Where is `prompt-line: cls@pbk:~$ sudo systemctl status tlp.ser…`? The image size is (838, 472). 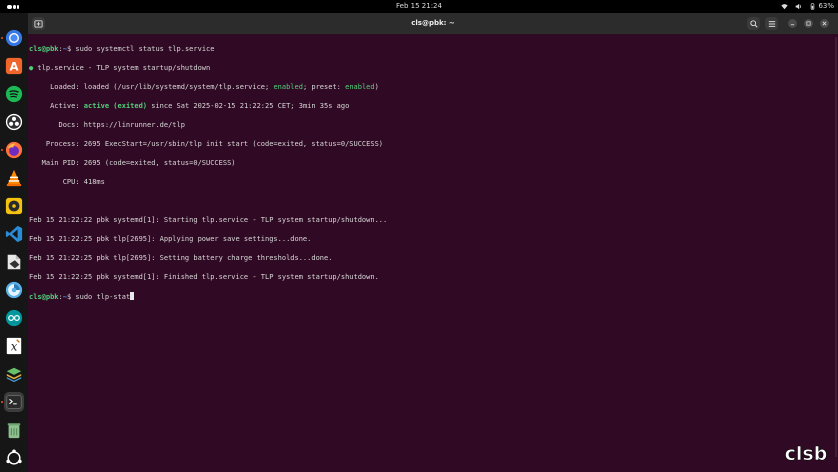 prompt-line: cls@pbk:~$ sudo systemctl status tlp.ser… is located at coordinates (429, 50).